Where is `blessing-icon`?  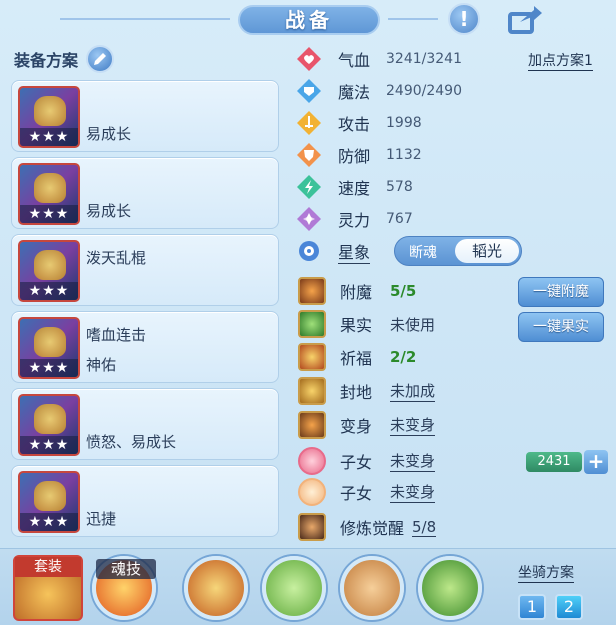
blessing-icon is located at coordinates (312, 357).